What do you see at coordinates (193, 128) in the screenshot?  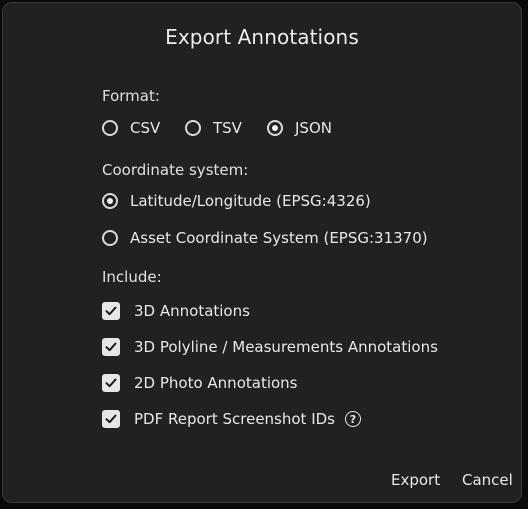 I see `format-tsv-radio` at bounding box center [193, 128].